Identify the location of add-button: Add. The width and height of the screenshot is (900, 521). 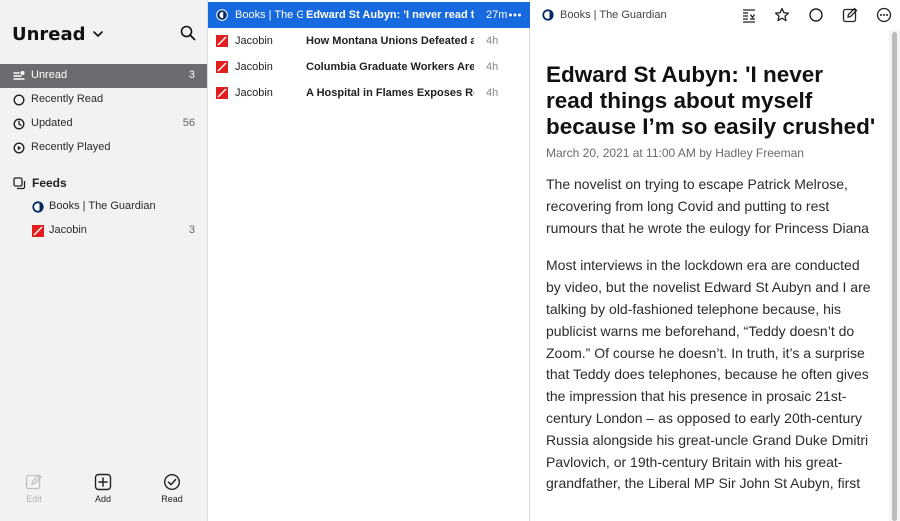
(103, 488).